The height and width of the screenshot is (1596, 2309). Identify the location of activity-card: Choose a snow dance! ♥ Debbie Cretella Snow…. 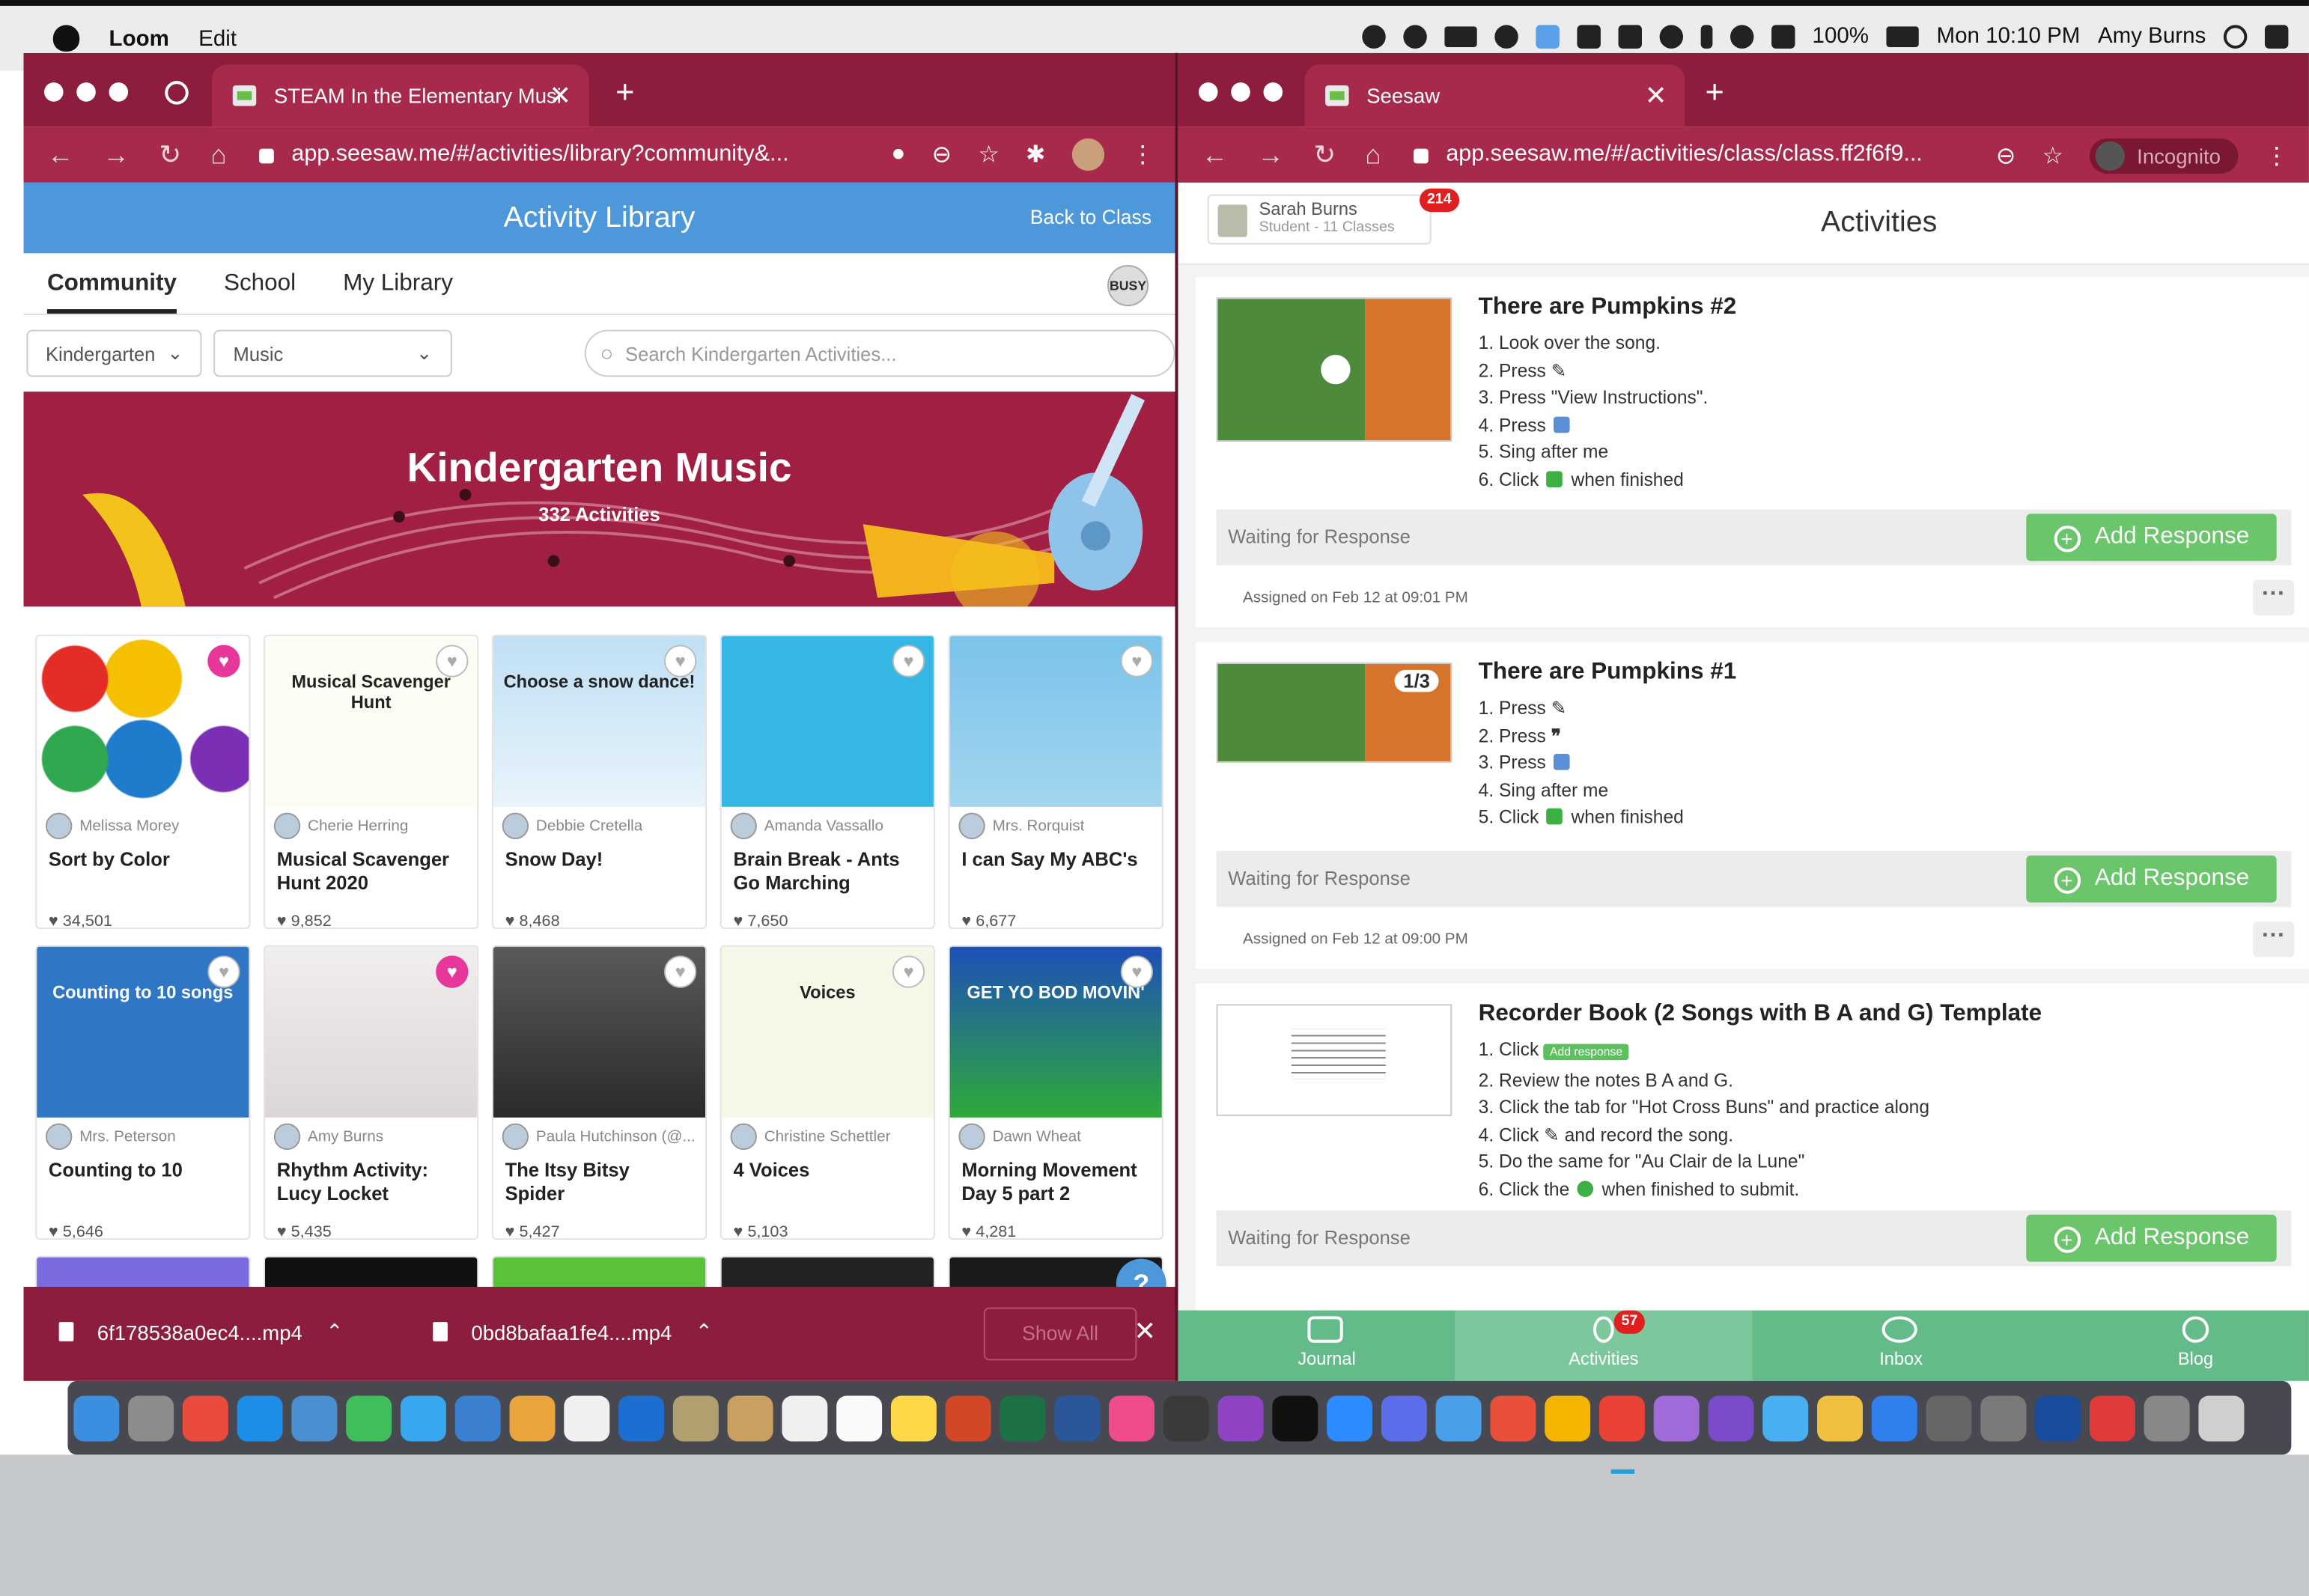
(599, 782).